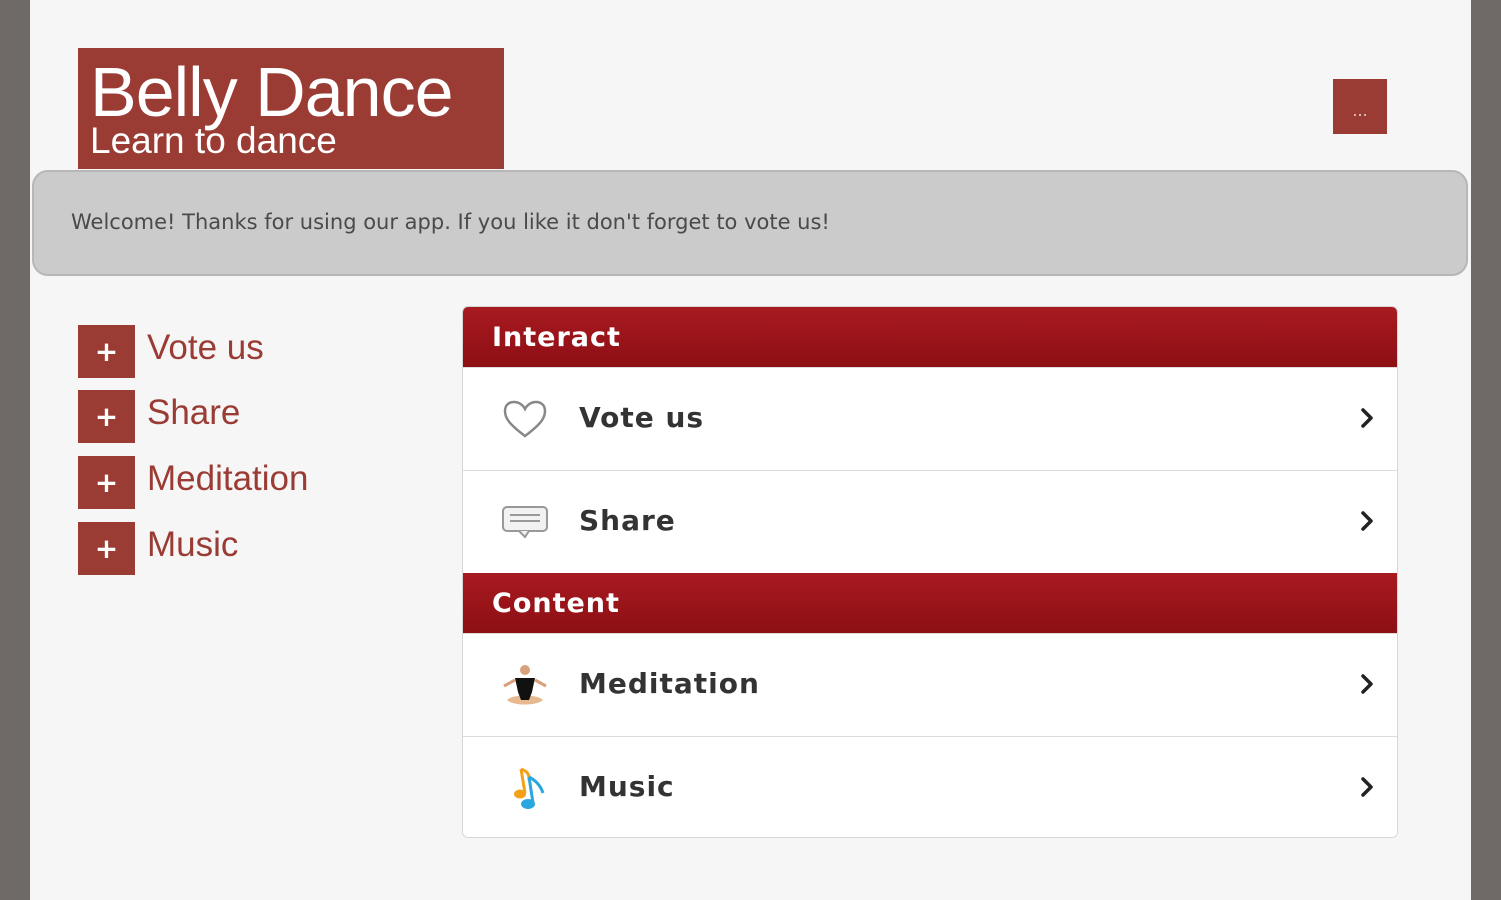 The width and height of the screenshot is (1501, 900). I want to click on meditation-figure-icon, so click(525, 685).